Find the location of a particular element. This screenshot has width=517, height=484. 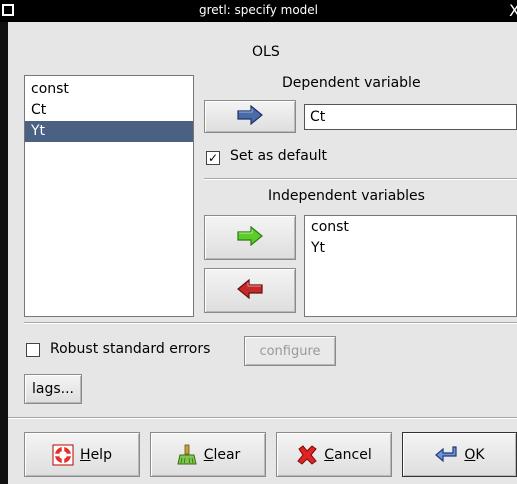

help-button-label: Help is located at coordinates (96, 454).